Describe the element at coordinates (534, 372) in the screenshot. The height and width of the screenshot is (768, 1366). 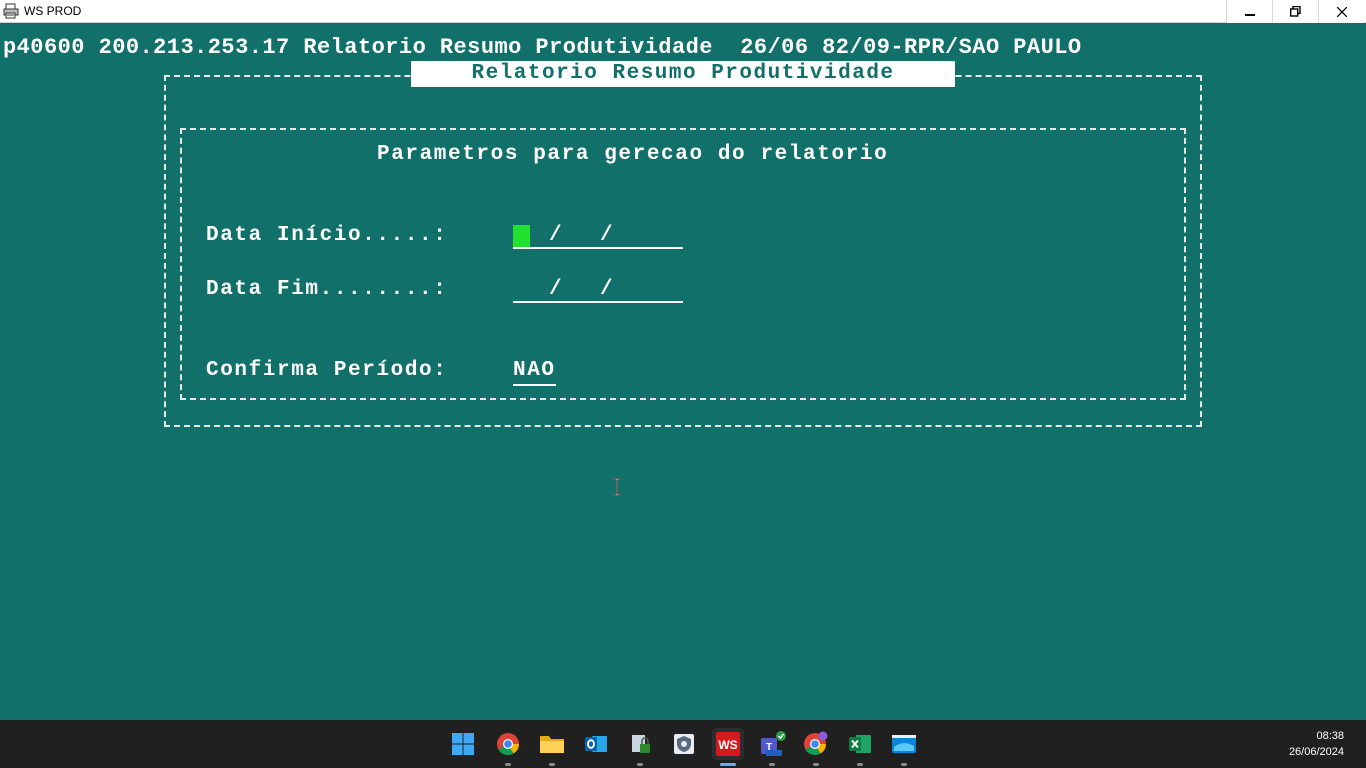
I see `confirma-periodo-field: NAO` at that location.